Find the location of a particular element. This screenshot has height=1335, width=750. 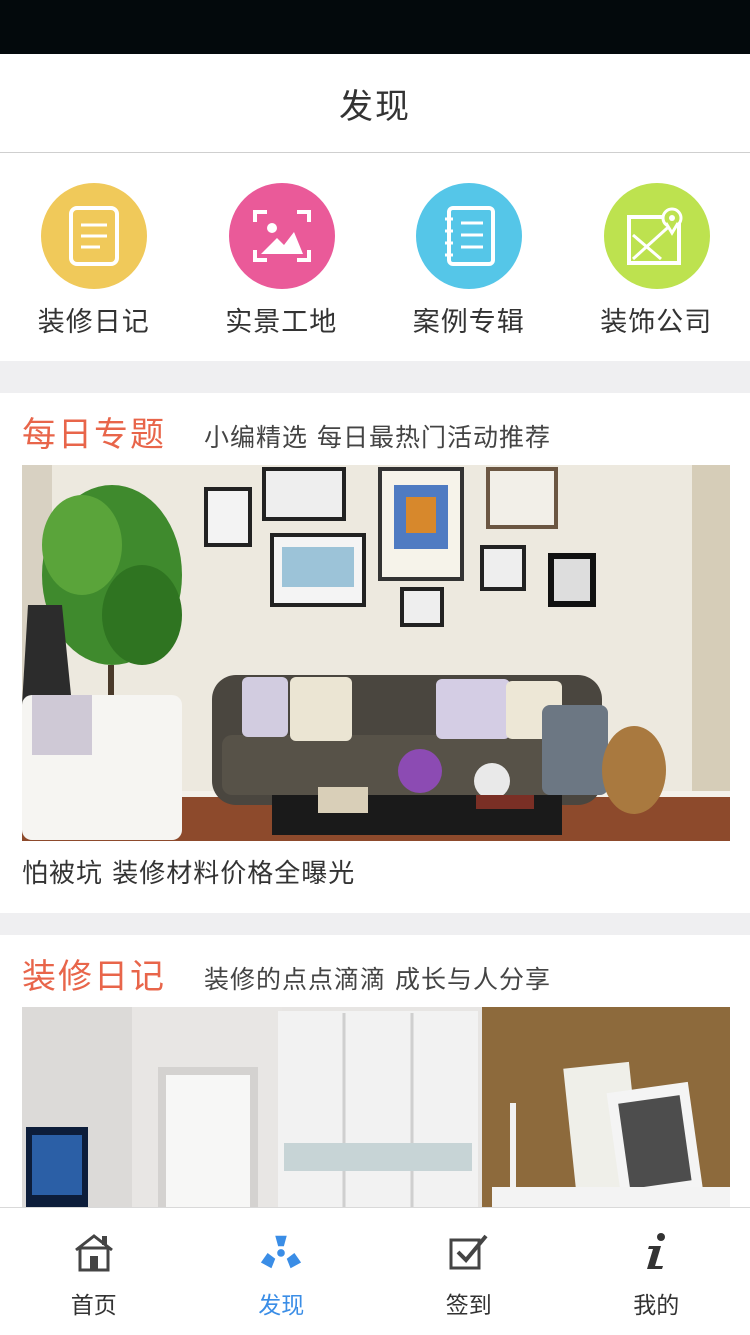

bedroom-wardrobe-photo is located at coordinates (376, 1107).